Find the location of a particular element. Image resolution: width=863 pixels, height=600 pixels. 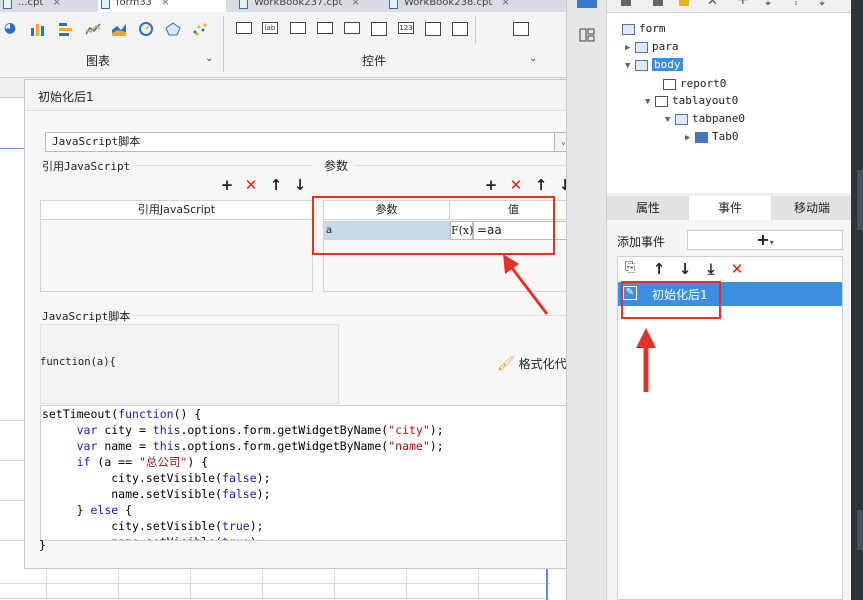

add-event-dropdown: +▾ is located at coordinates (765, 240).